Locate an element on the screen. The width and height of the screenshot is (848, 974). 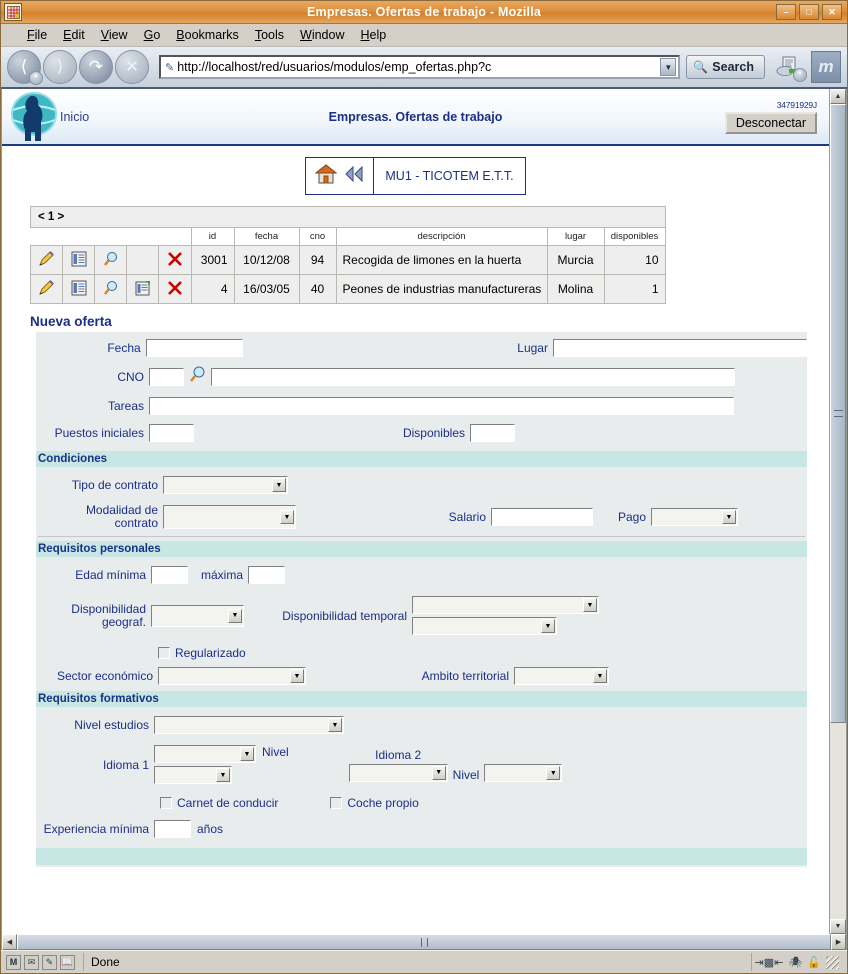
ambito-territorial-label: Ambito territorial is located at coordinates (465, 676).